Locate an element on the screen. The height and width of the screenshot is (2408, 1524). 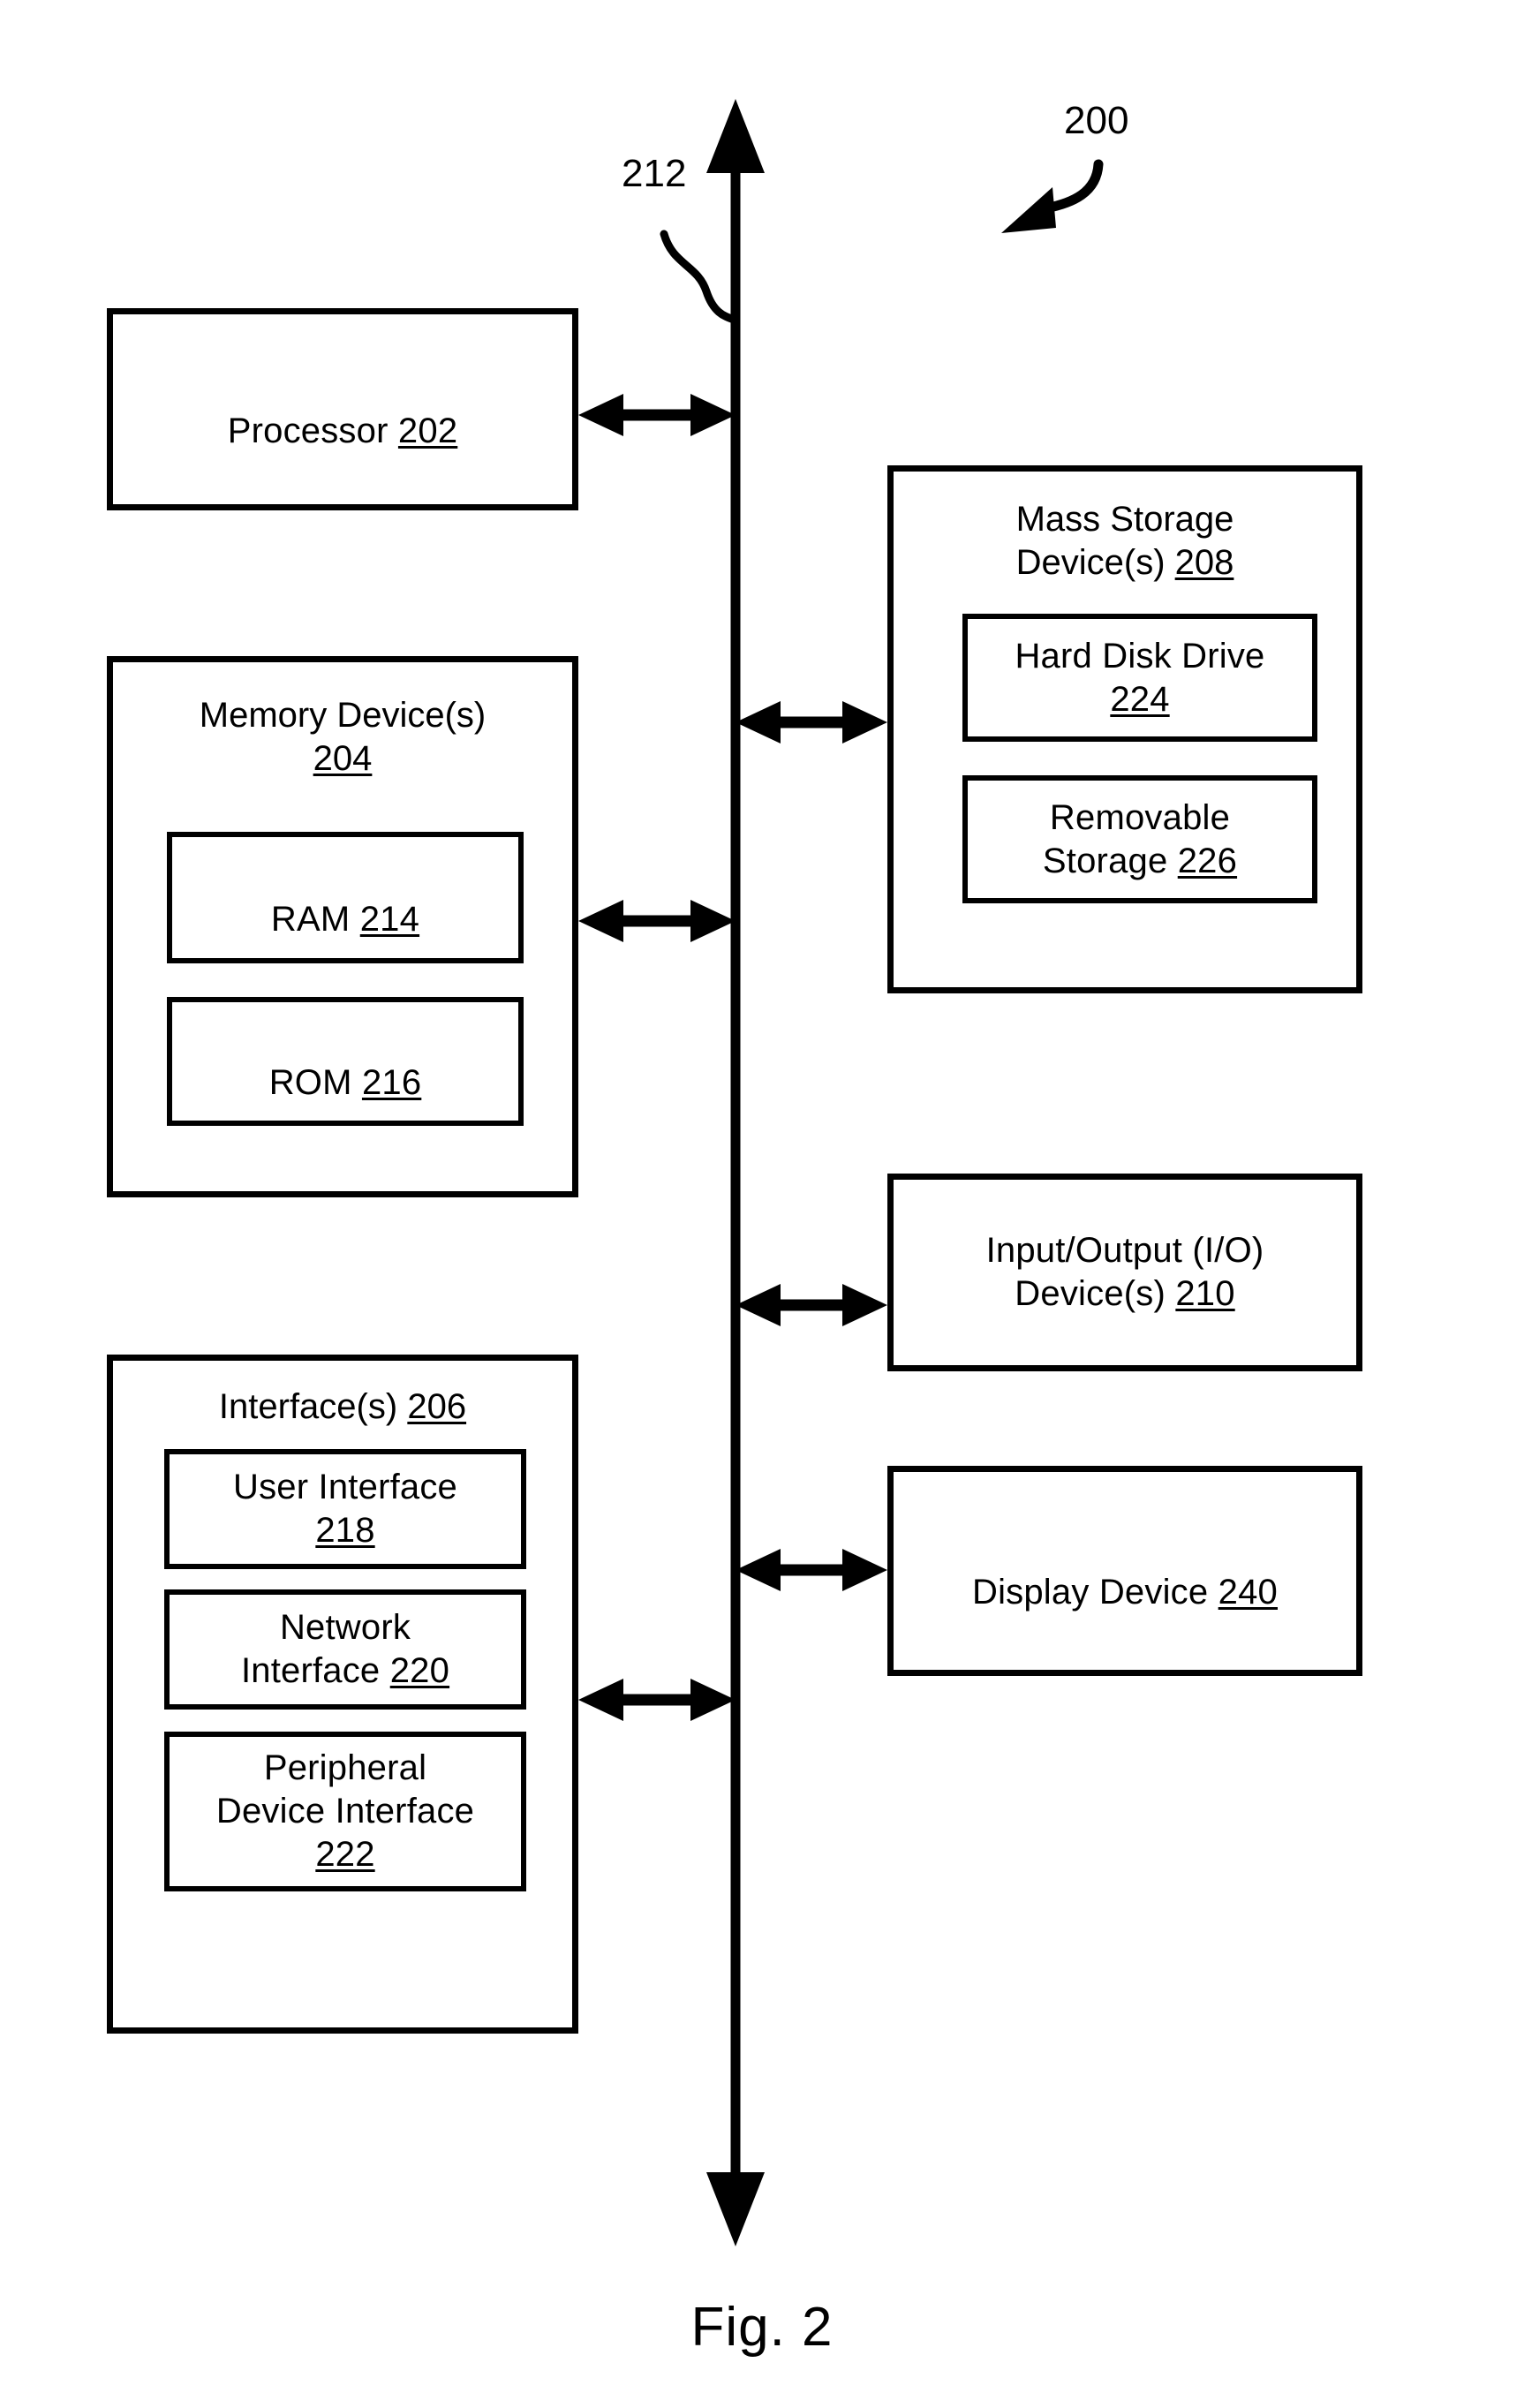
figure-caption: Fig. 2 is located at coordinates (762, 2328).